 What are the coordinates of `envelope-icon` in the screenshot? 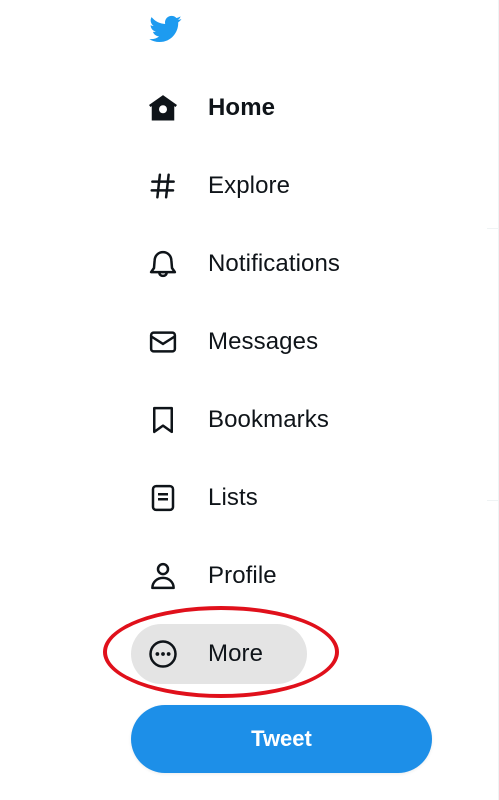 It's located at (163, 342).